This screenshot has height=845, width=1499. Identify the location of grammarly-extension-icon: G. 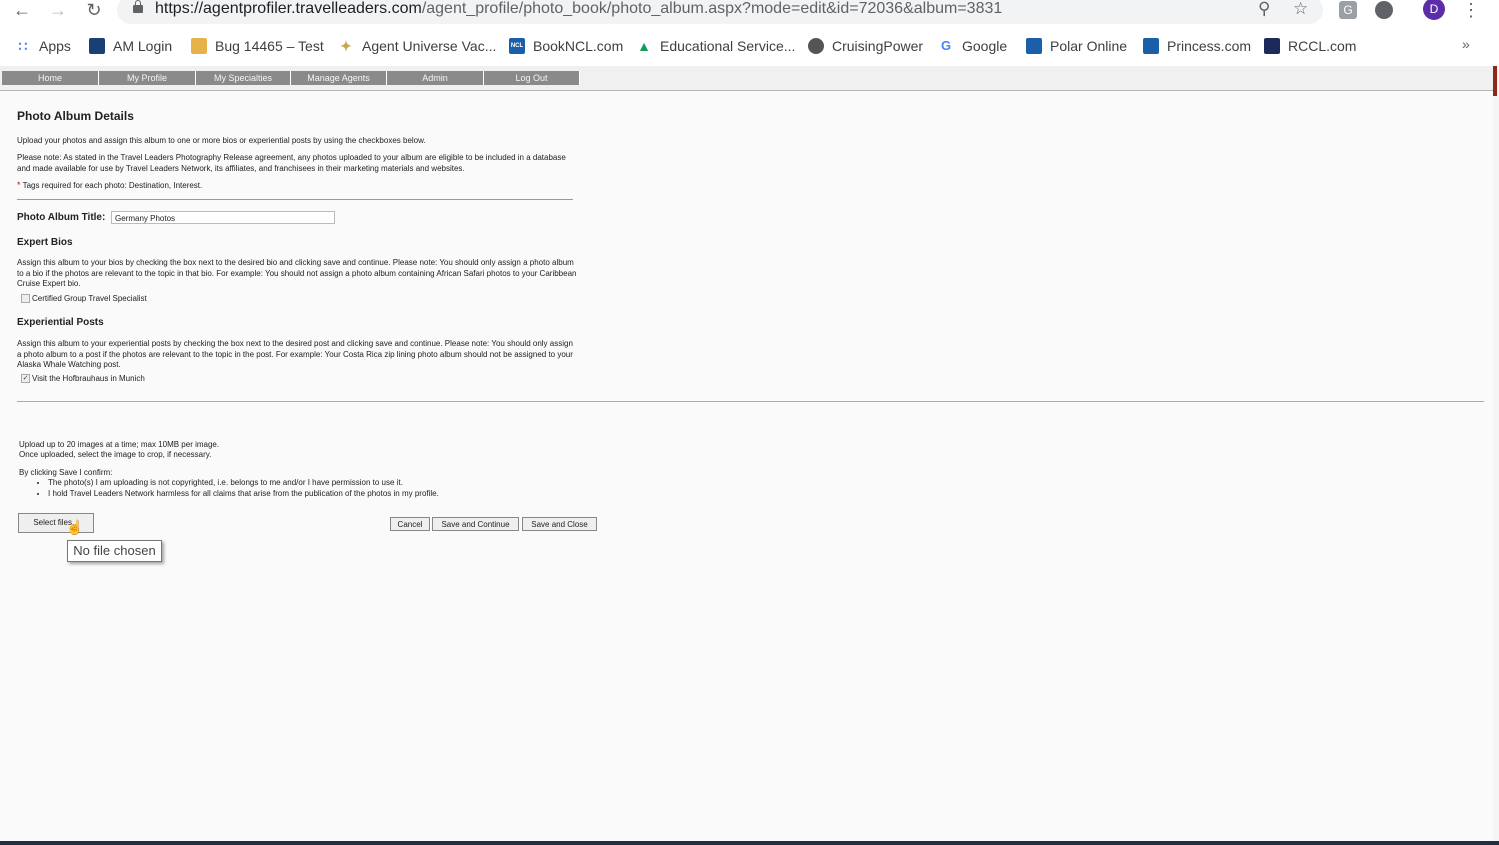
(1348, 10).